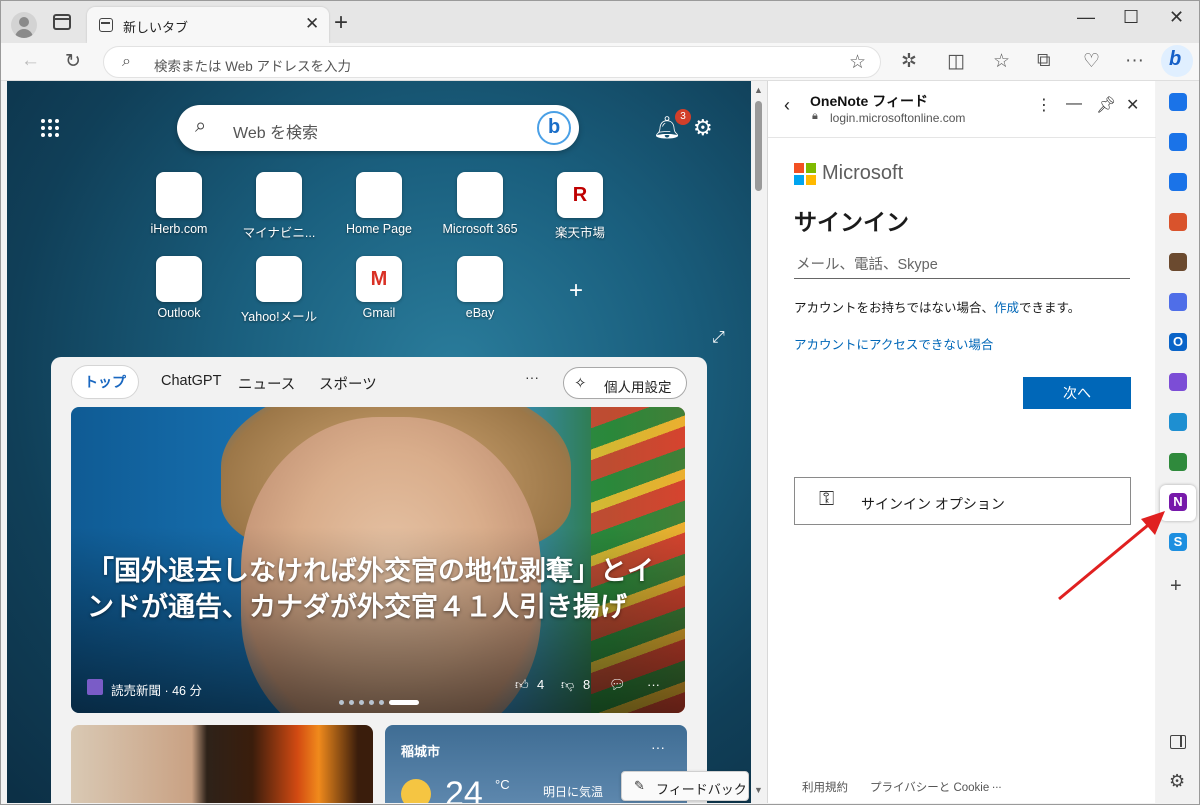  Describe the element at coordinates (279, 315) in the screenshot. I see `quick-link-label: Yahoo!メール` at that location.